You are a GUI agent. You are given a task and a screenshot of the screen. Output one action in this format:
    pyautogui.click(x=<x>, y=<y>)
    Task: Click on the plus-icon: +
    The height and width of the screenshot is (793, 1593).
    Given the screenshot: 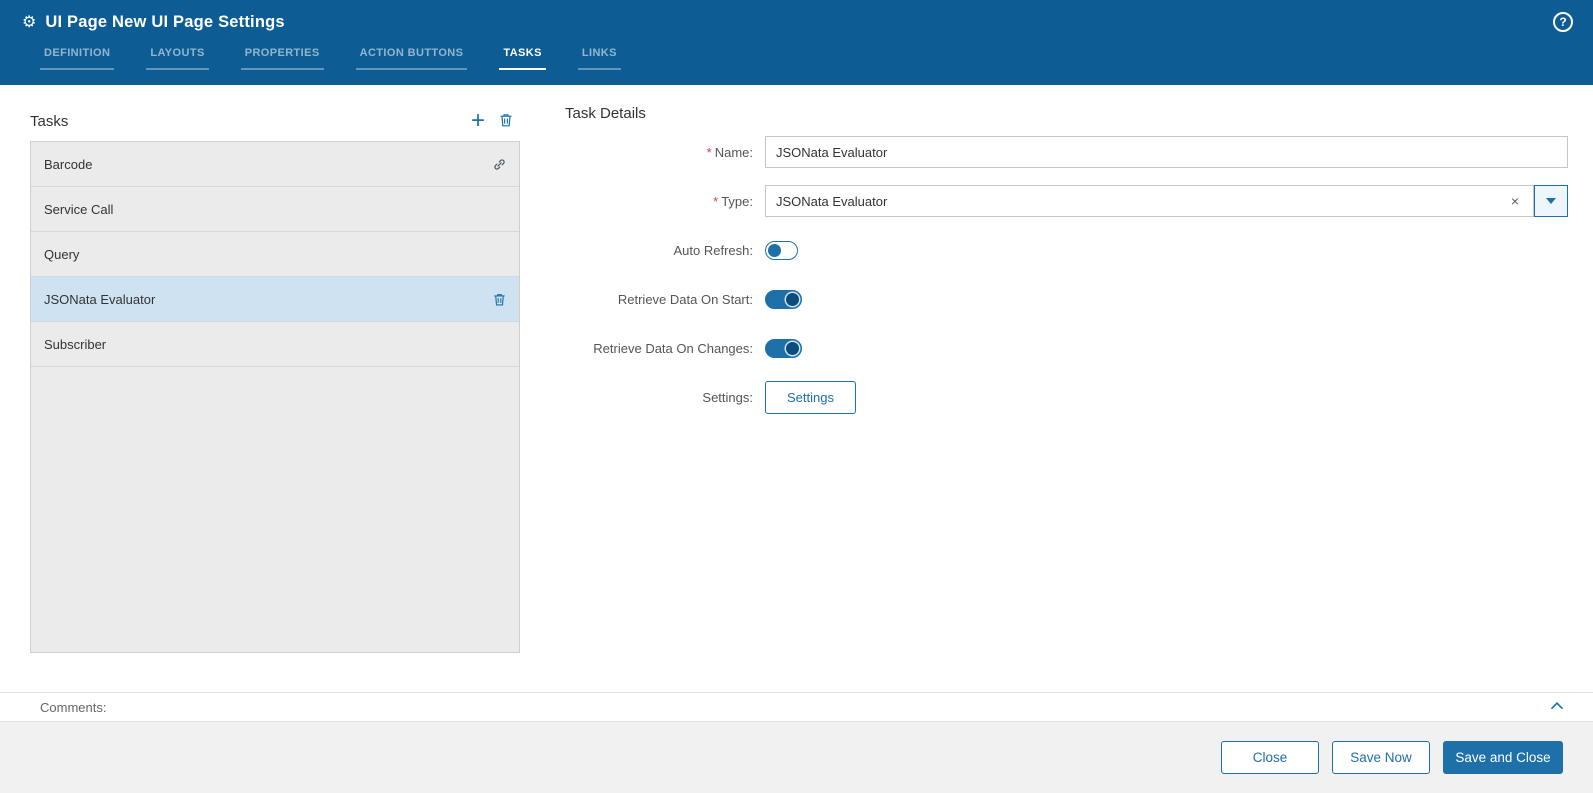 What is the action you would take?
    pyautogui.click(x=477, y=120)
    